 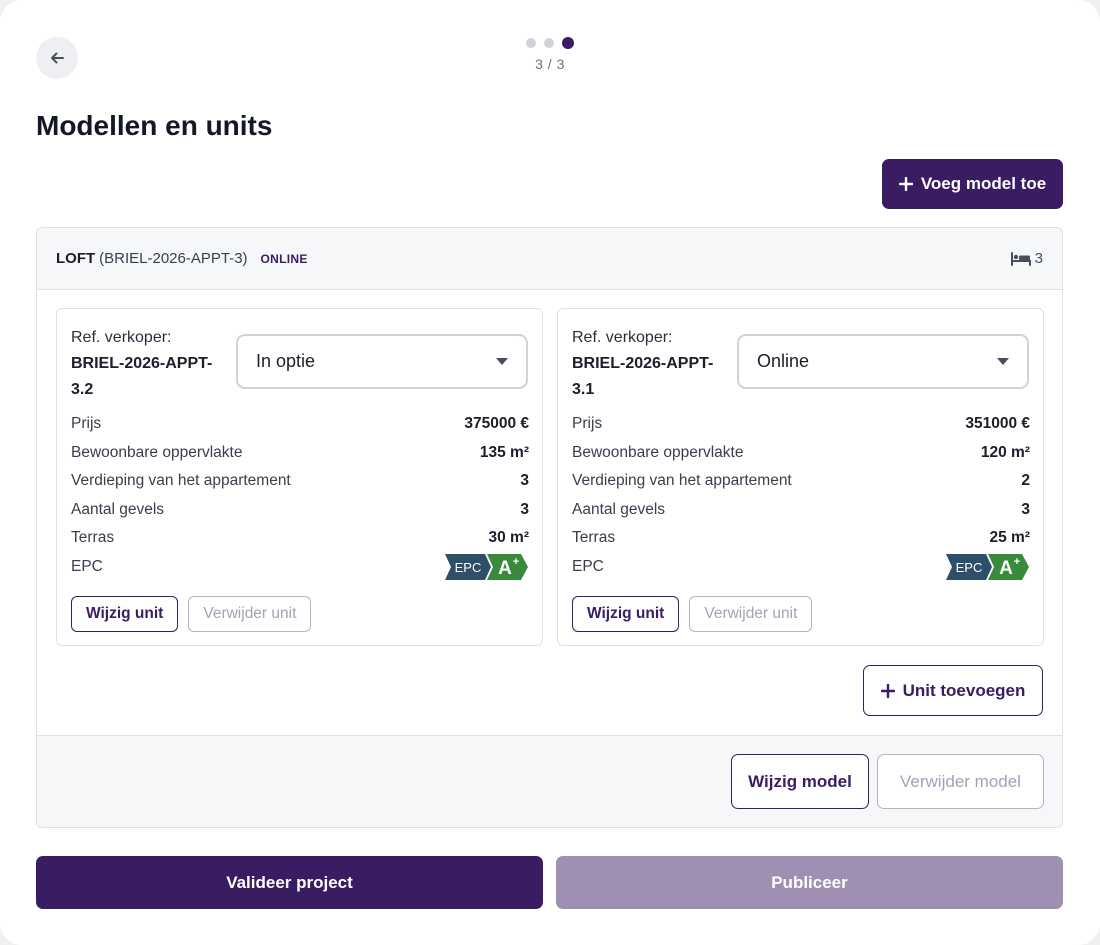 I want to click on bed-icon, so click(x=1020, y=258).